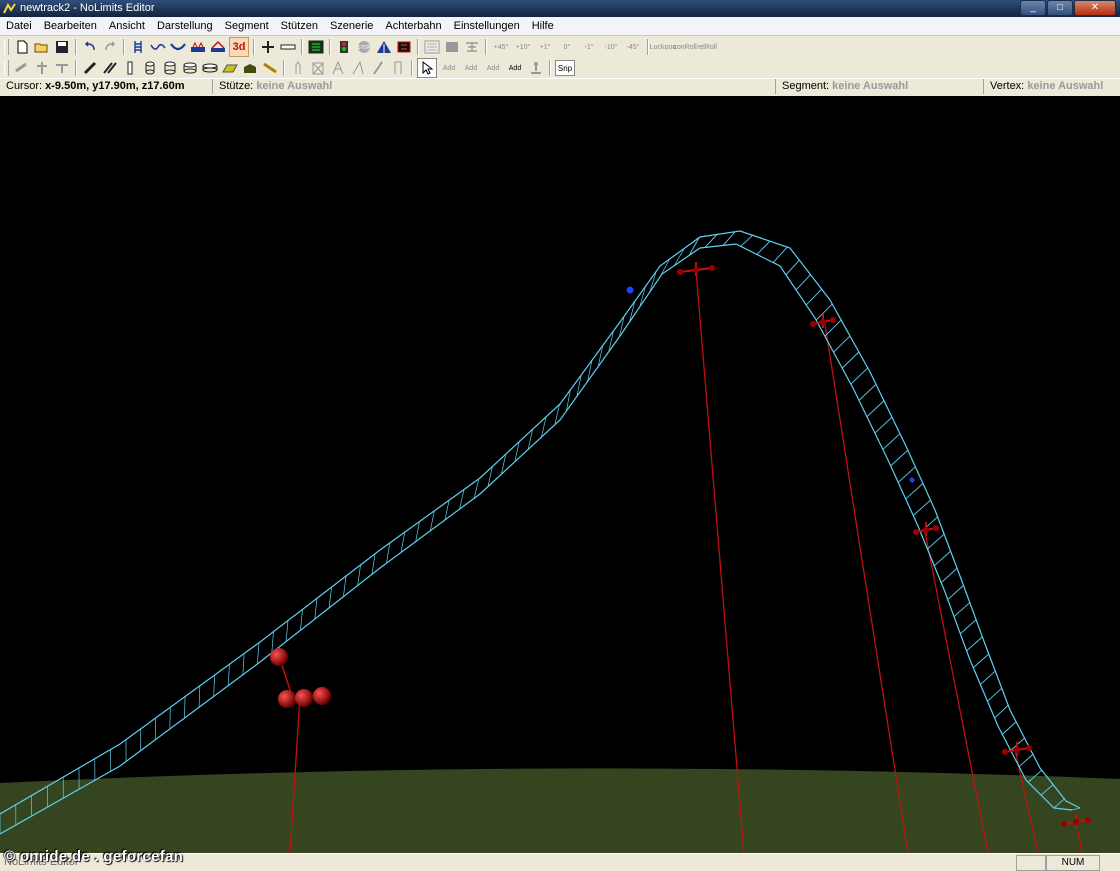  I want to click on new-file-icon, so click(22, 47).